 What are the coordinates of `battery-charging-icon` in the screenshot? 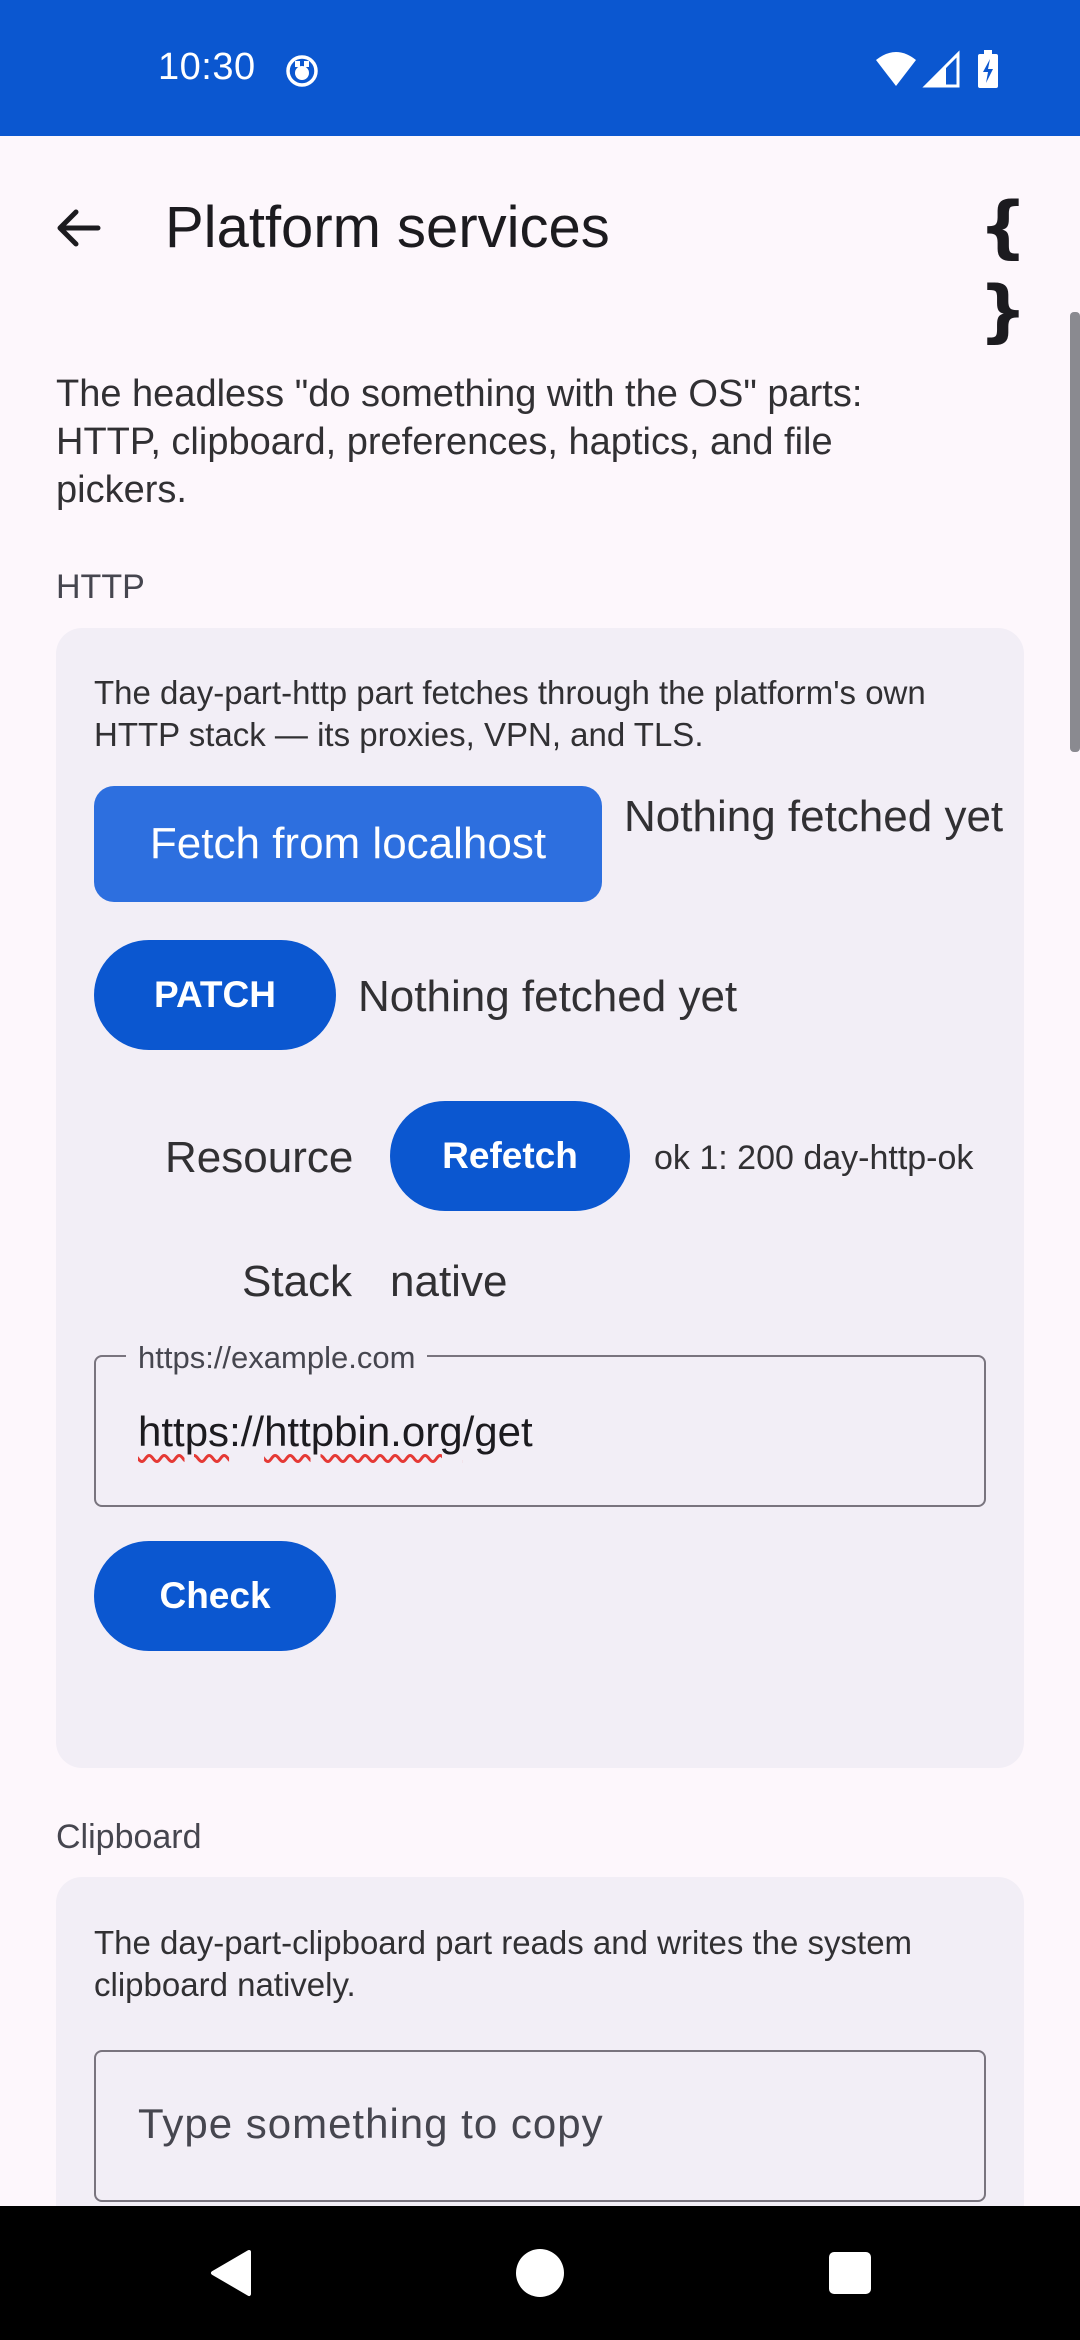 It's located at (988, 69).